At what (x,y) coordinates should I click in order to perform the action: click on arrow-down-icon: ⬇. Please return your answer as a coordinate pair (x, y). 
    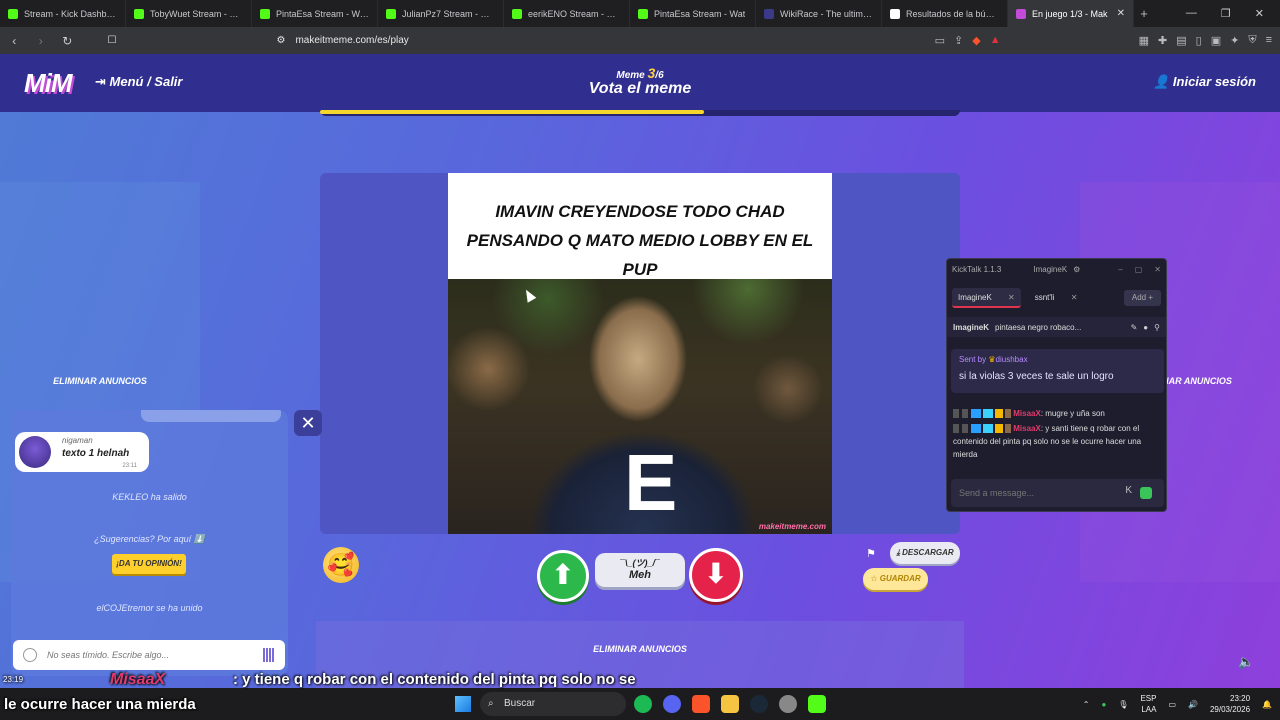
    Looking at the image, I should click on (716, 573).